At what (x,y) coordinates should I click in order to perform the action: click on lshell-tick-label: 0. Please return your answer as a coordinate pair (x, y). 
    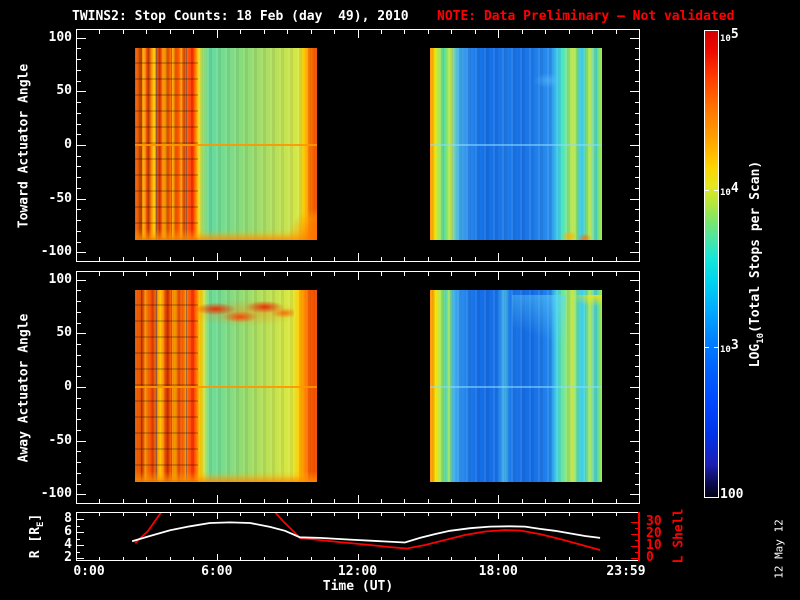
    Looking at the image, I should click on (650, 558).